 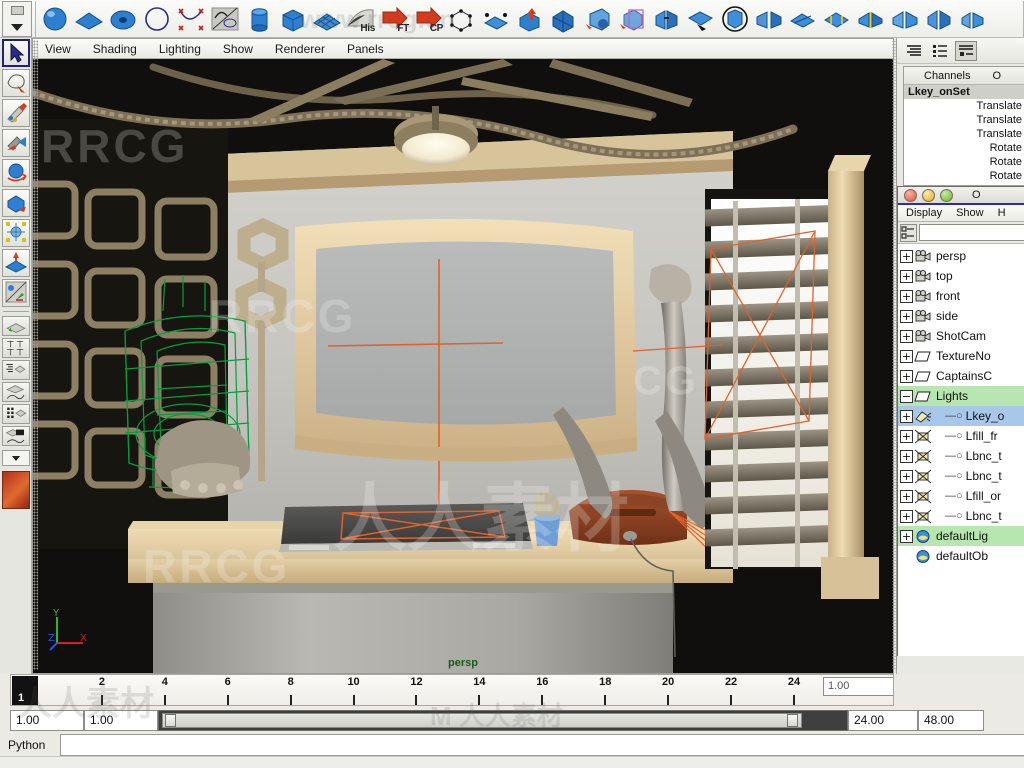 I want to click on poly-mirror-button, so click(x=768, y=18).